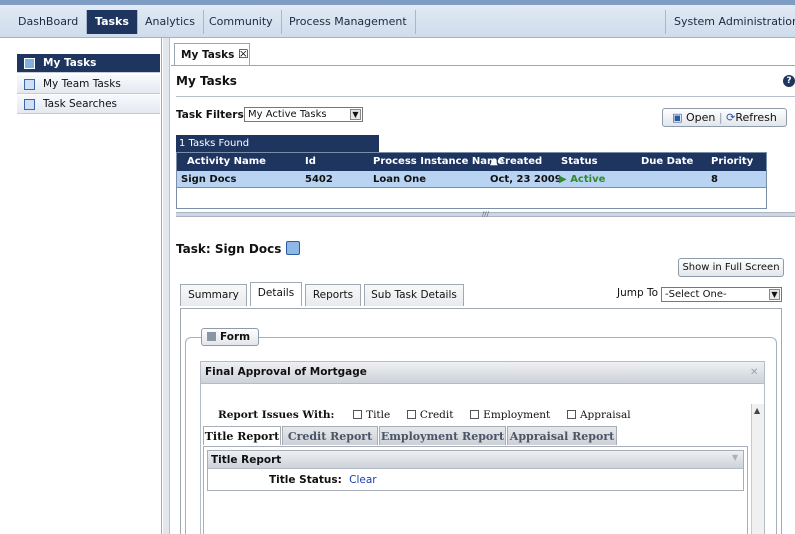 The height and width of the screenshot is (534, 795). Describe the element at coordinates (286, 372) in the screenshot. I see `final-approval-title: Final Approval of Mortgage` at that location.